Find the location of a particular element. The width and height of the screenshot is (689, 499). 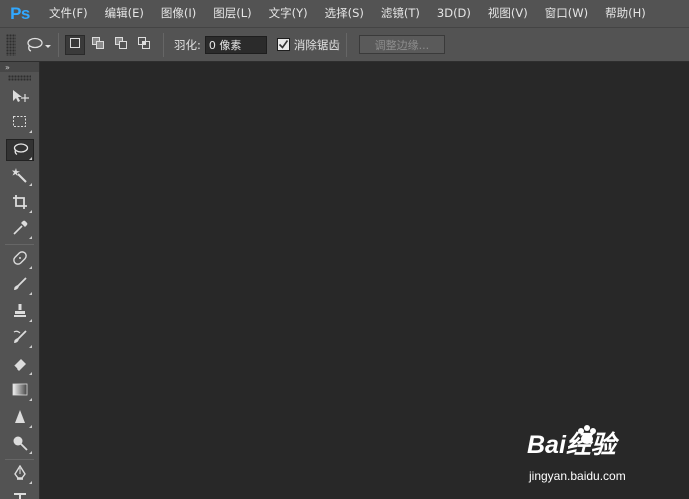

new-selection-button is located at coordinates (75, 44).